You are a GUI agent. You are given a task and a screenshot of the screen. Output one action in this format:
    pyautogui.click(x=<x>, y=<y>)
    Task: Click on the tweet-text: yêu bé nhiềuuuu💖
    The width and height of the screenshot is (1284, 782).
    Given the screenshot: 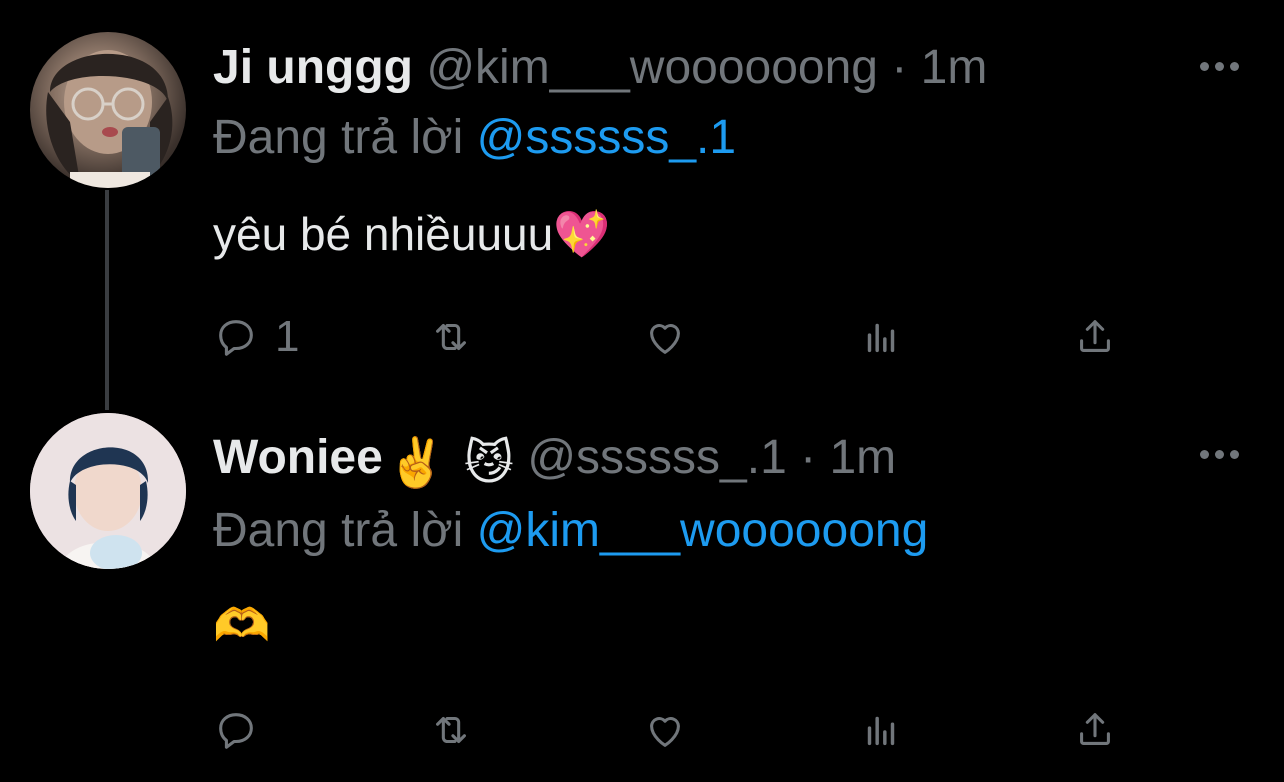 What is the action you would take?
    pyautogui.click(x=411, y=234)
    